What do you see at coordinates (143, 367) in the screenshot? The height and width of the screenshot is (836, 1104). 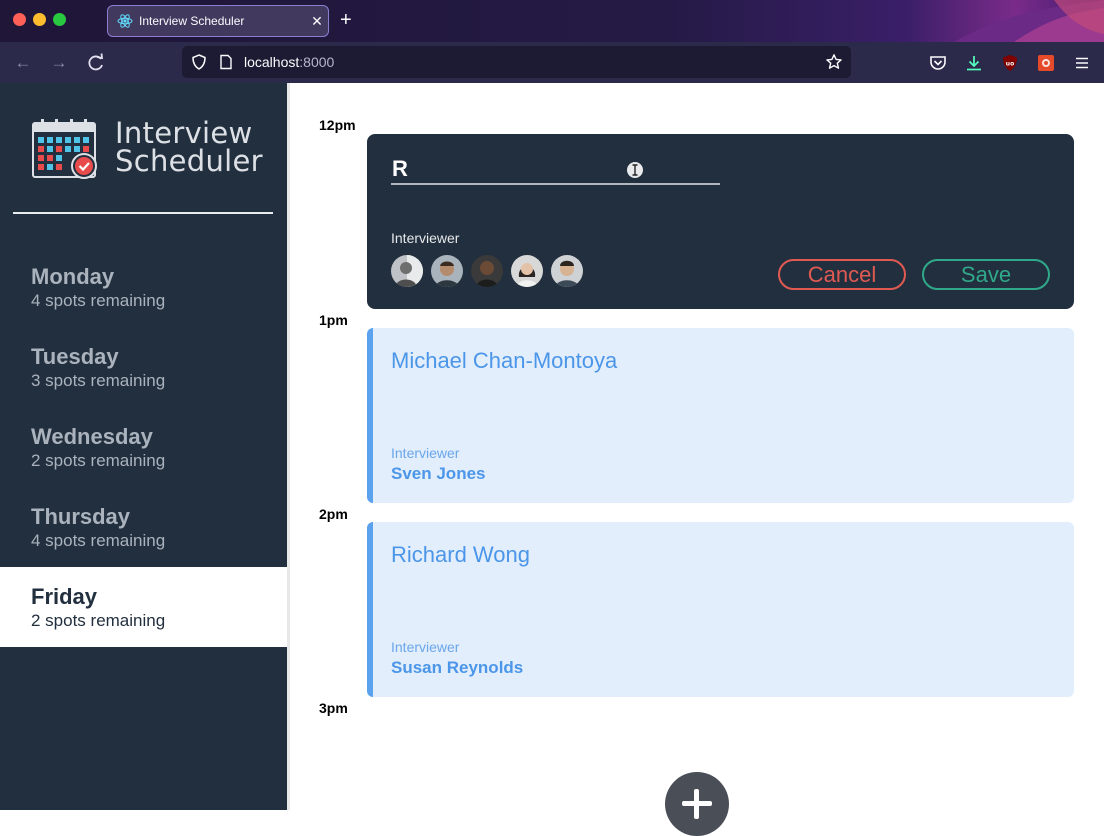 I see `day-item-tuesday: Tuesday 3 spots remaining` at bounding box center [143, 367].